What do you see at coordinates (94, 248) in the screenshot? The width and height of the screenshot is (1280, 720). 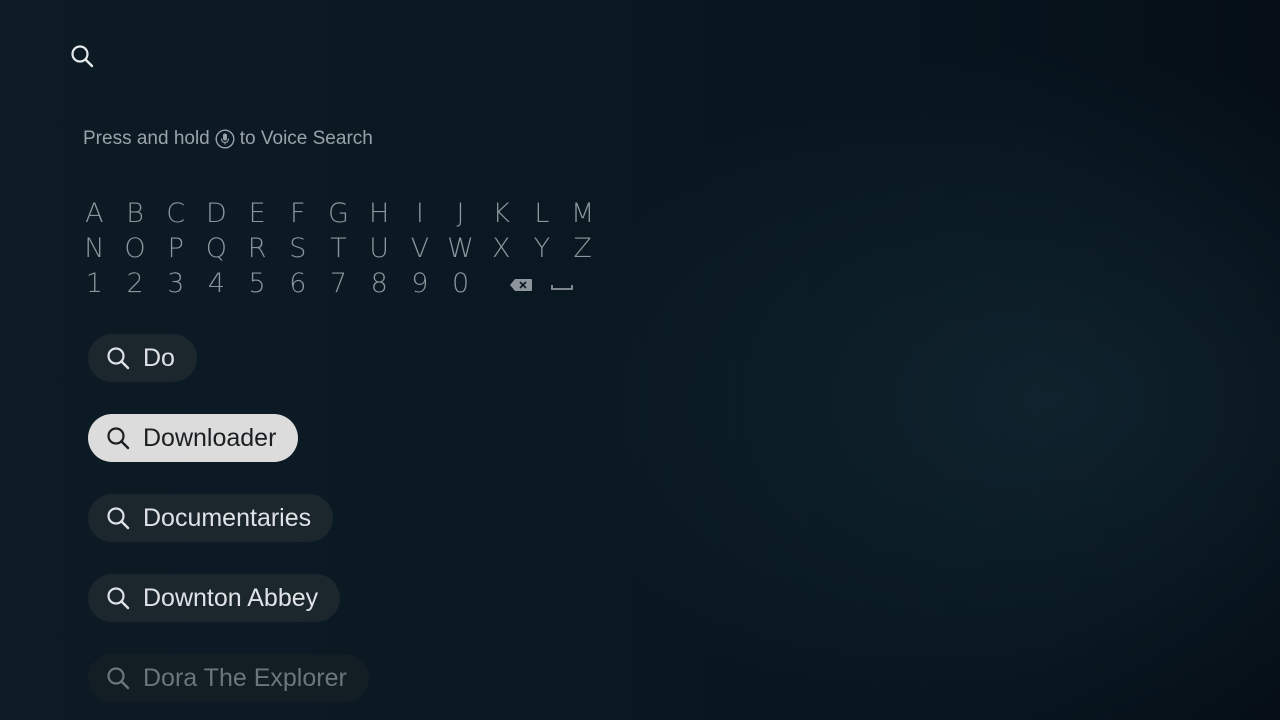 I see `key-n: N` at bounding box center [94, 248].